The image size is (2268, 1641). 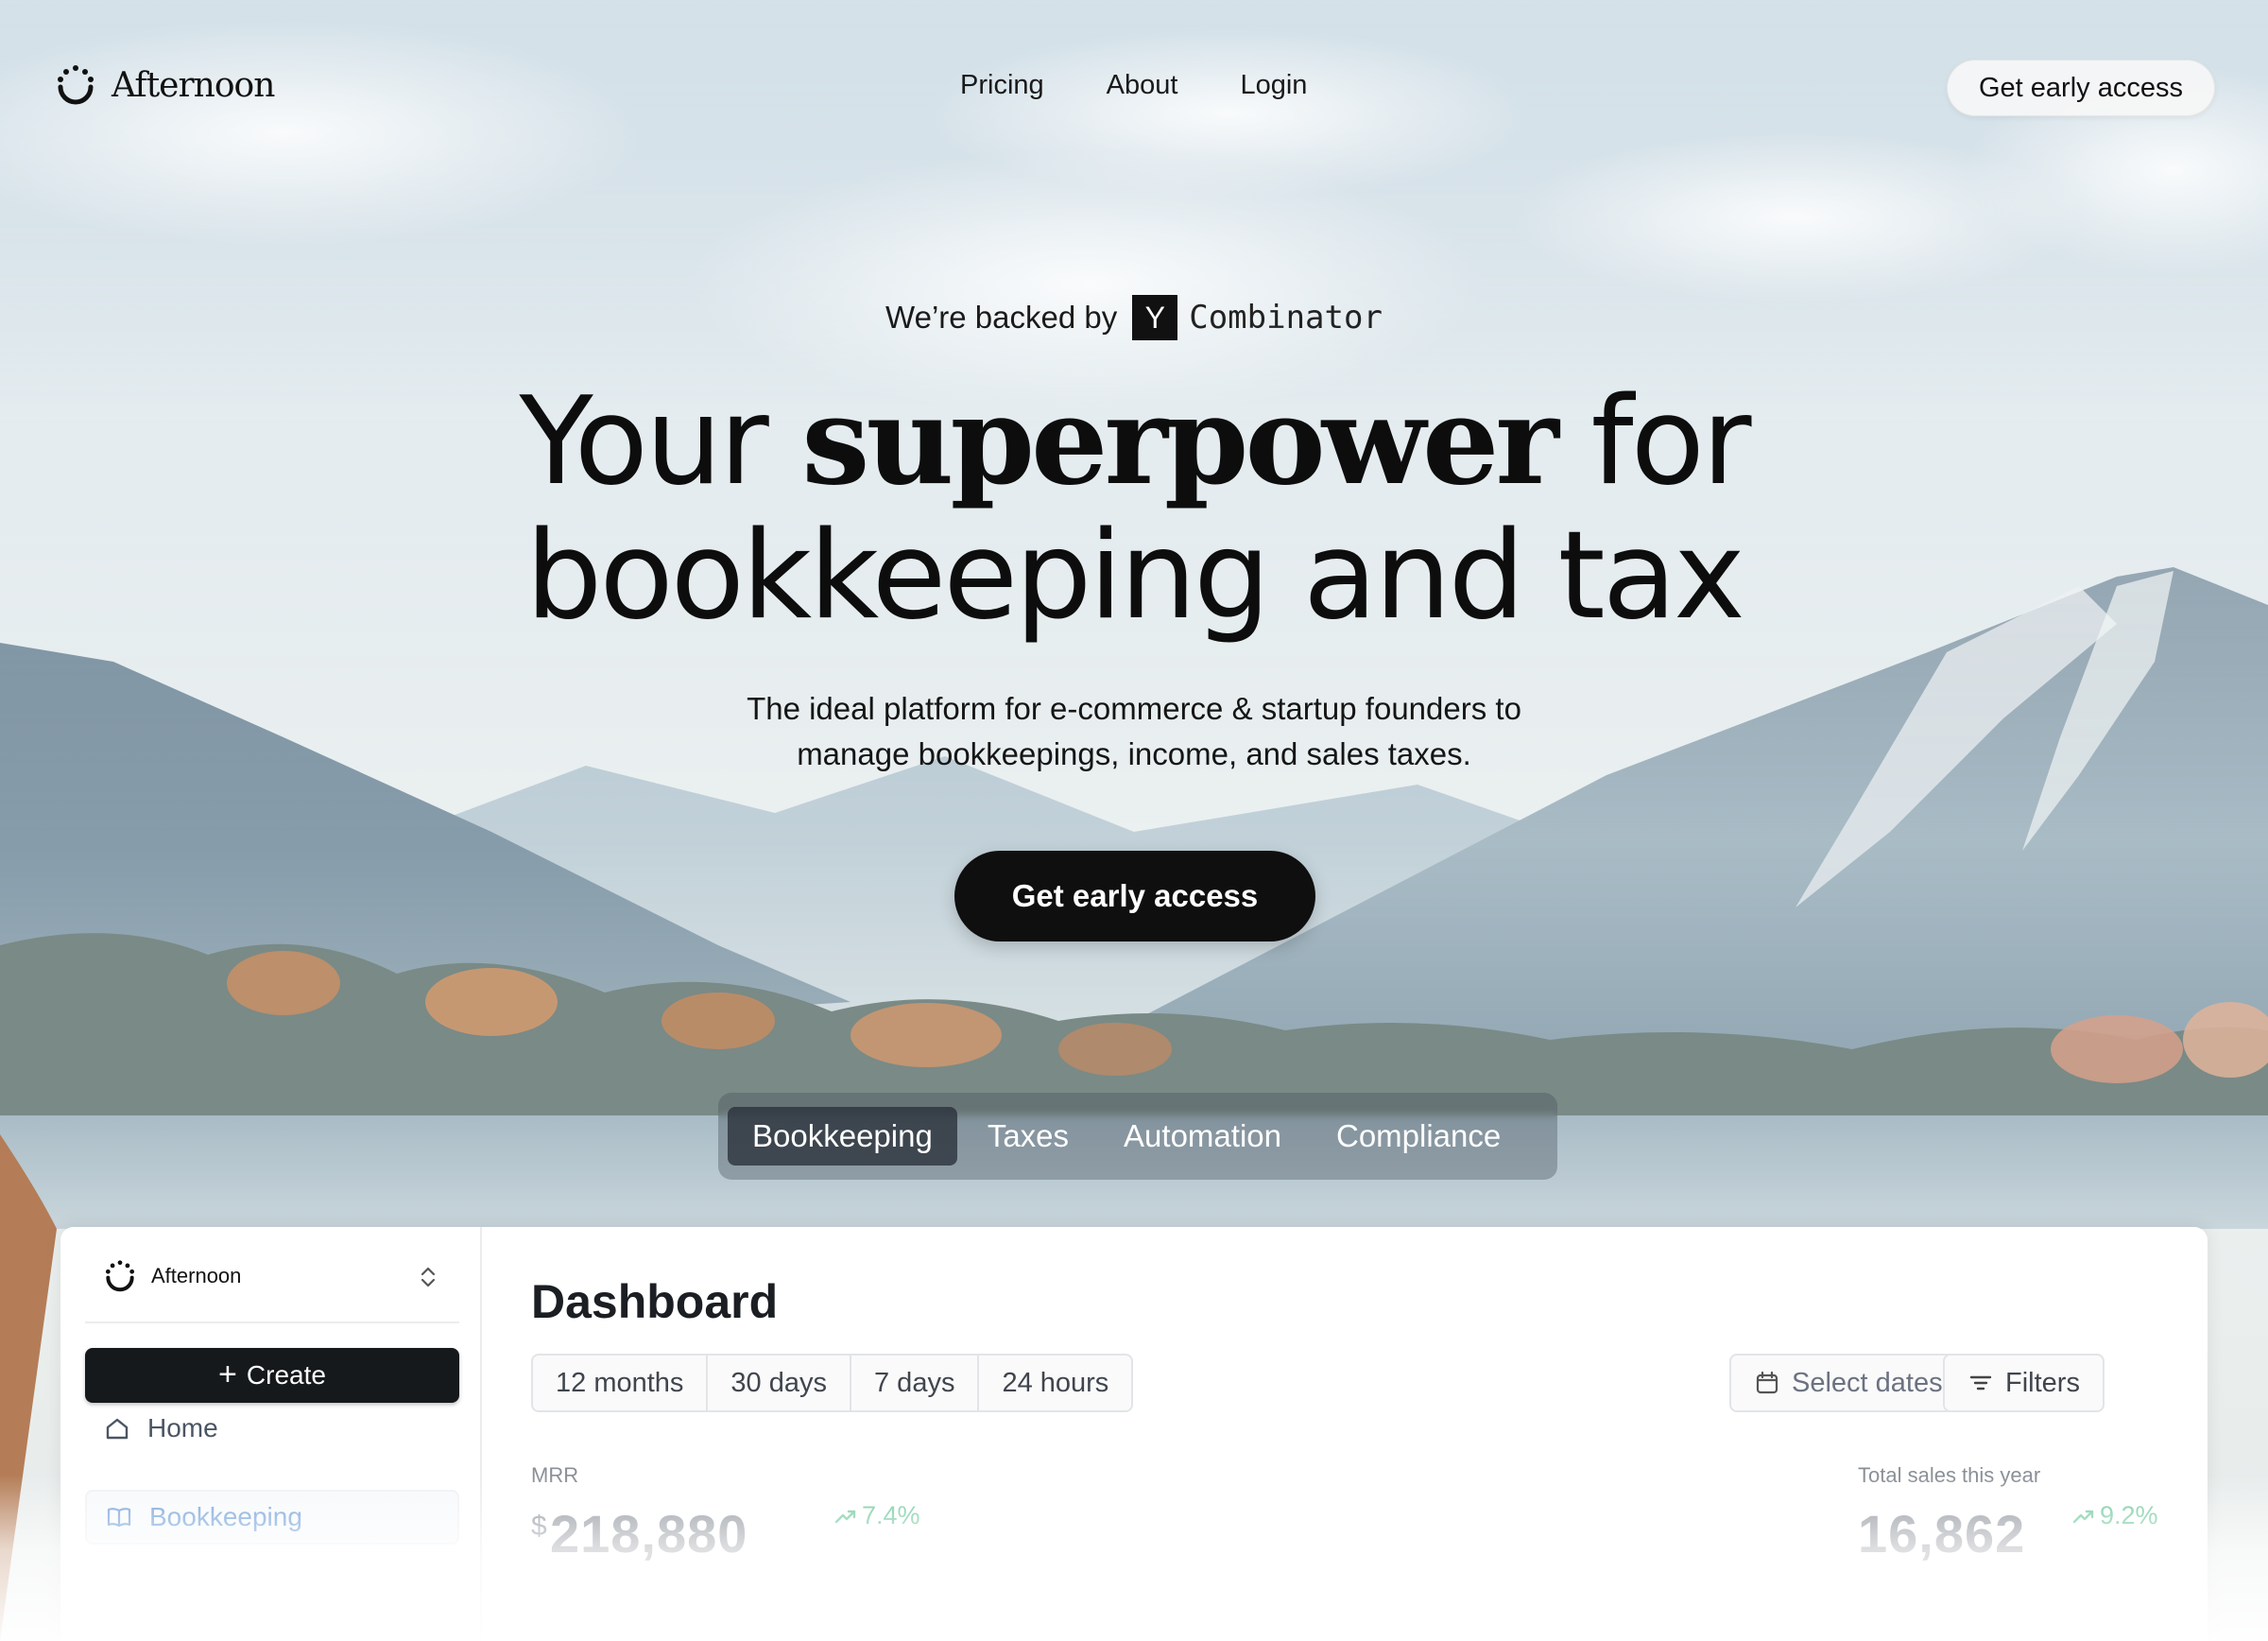 I want to click on range-24-hours: 24 hours, so click(x=1055, y=1383).